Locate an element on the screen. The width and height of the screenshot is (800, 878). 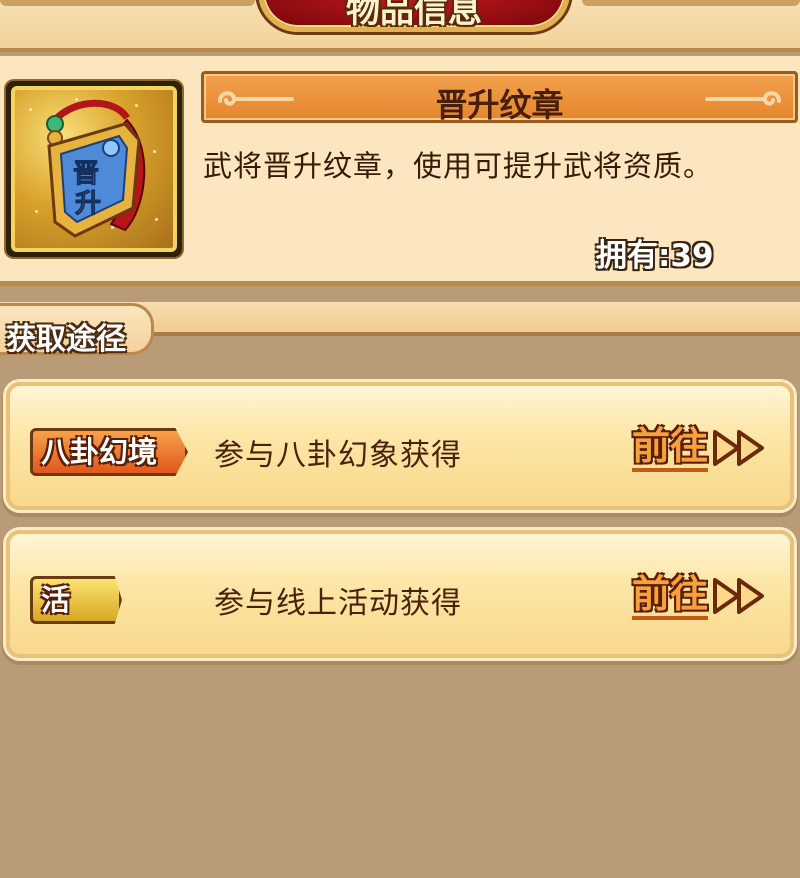
page-title: 物品信息 is located at coordinates (414, 15).